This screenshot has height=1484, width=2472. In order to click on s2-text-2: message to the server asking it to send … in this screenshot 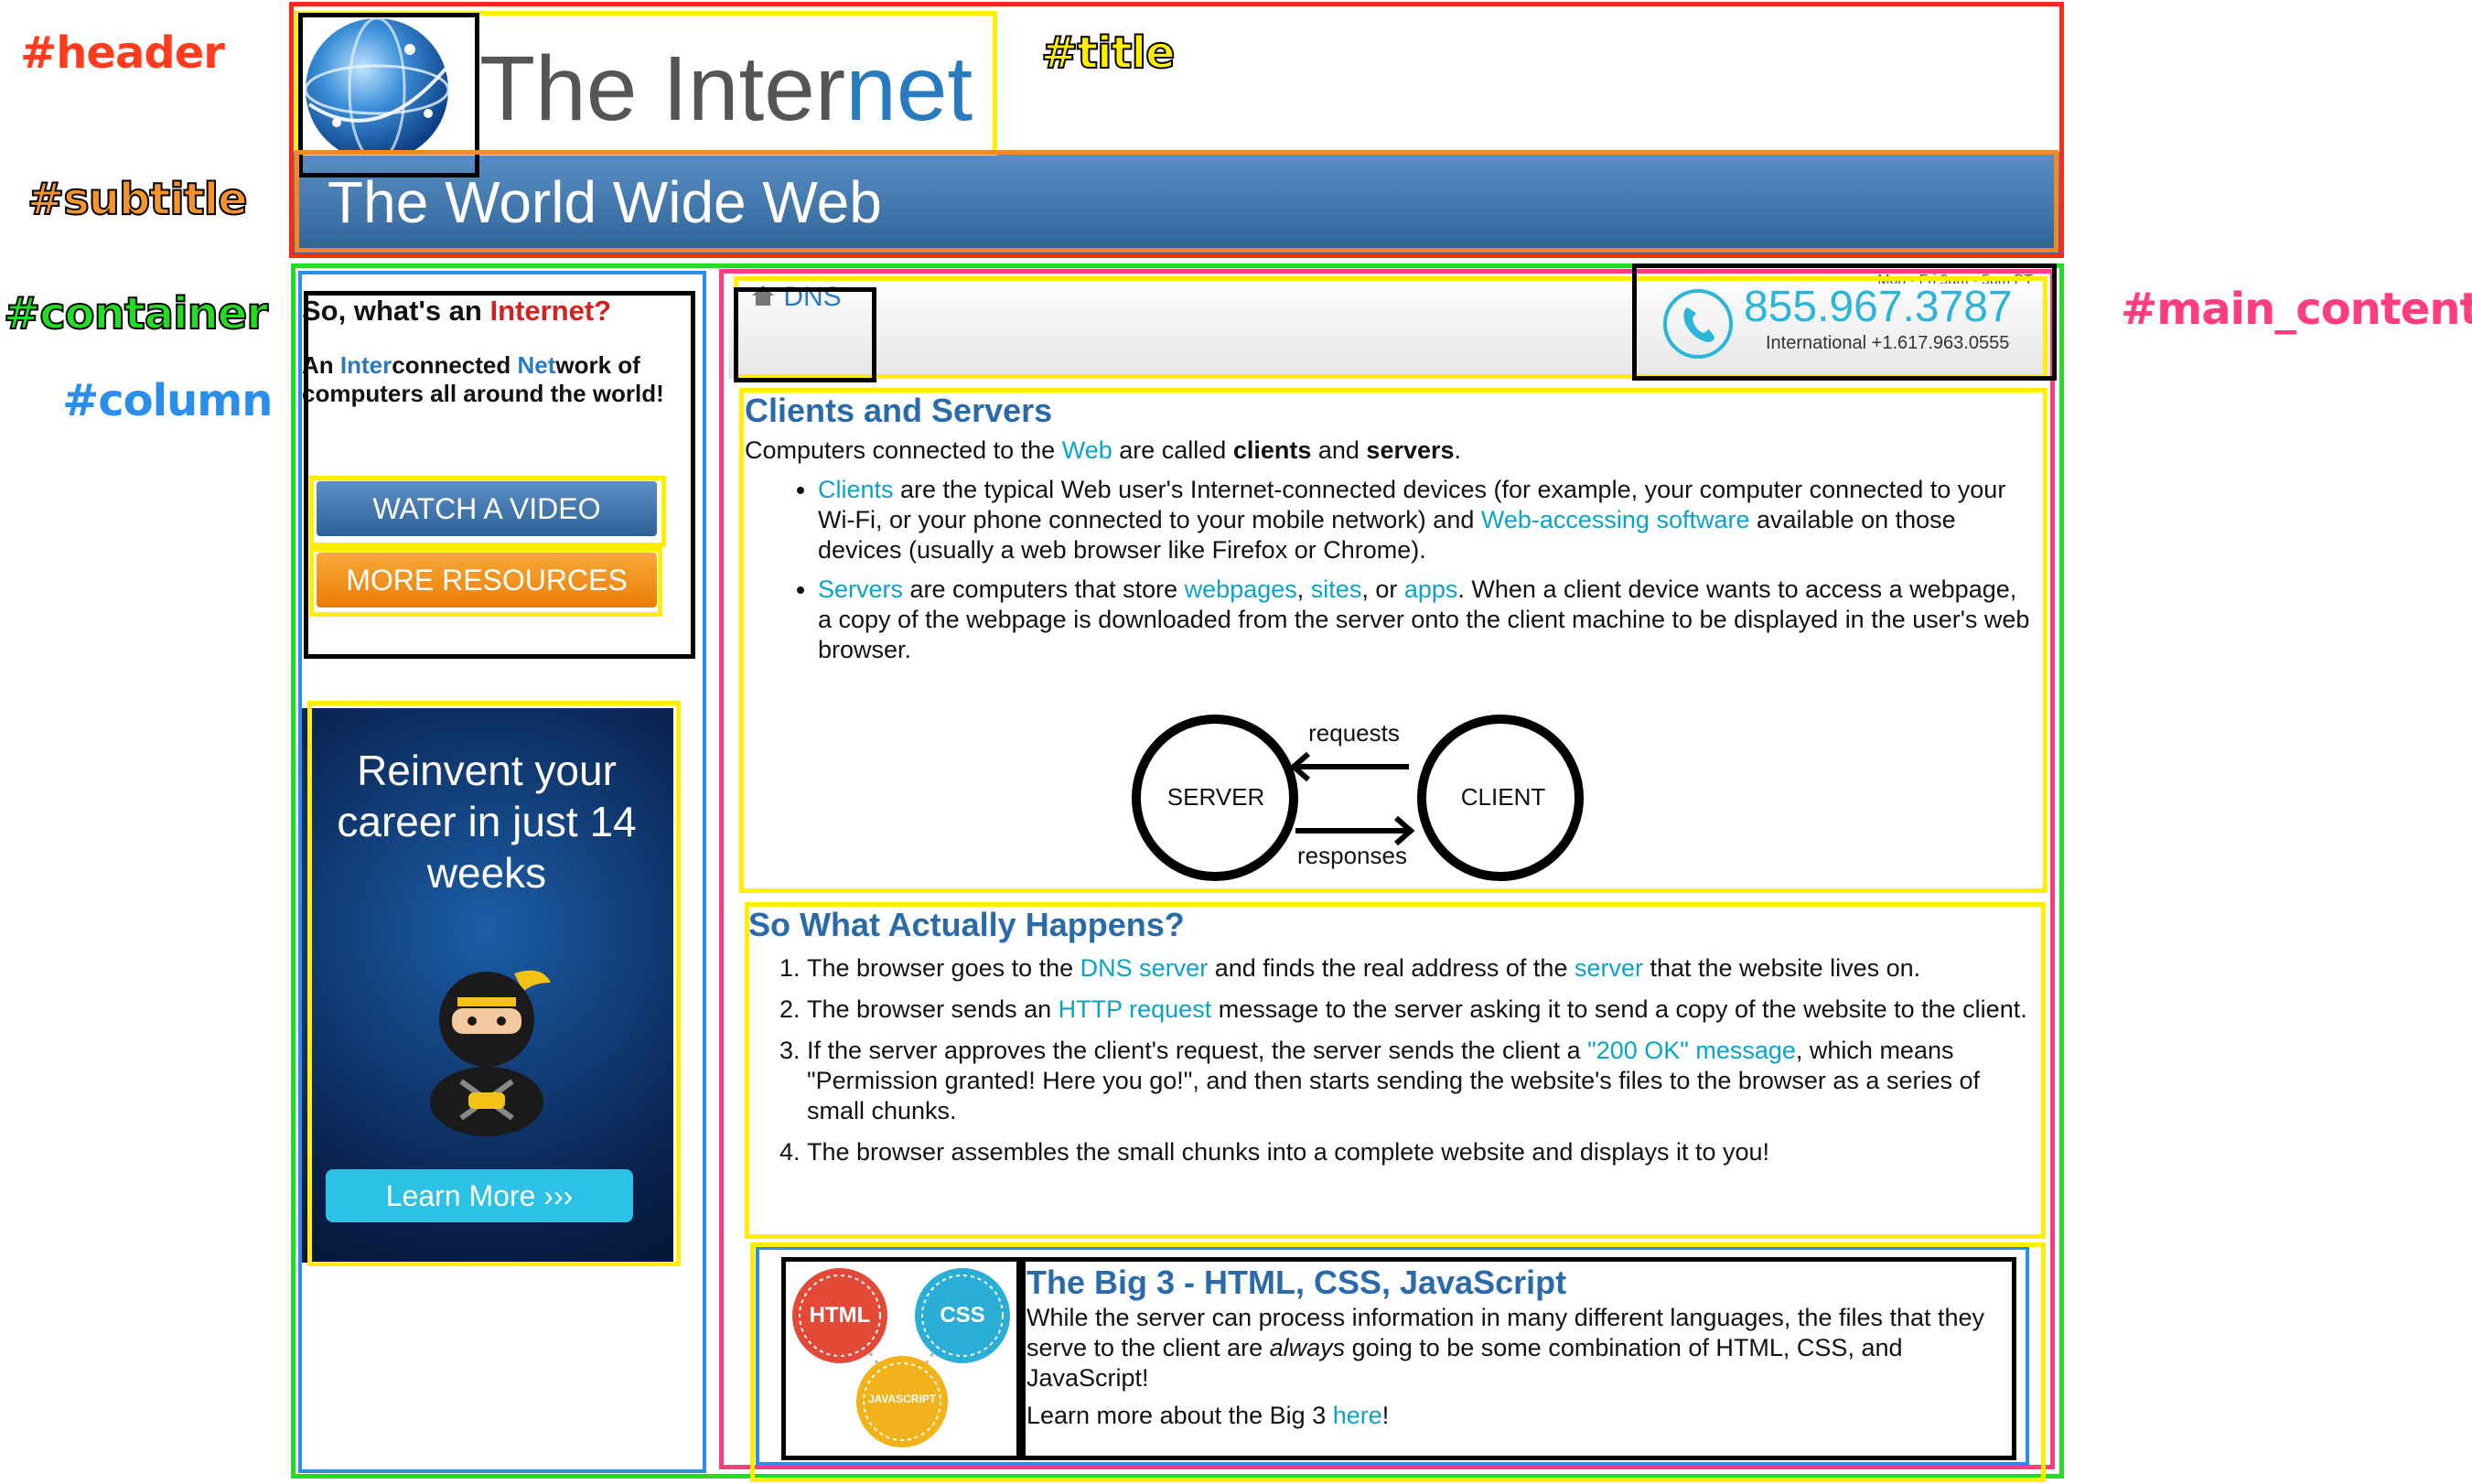, I will do `click(1619, 1009)`.